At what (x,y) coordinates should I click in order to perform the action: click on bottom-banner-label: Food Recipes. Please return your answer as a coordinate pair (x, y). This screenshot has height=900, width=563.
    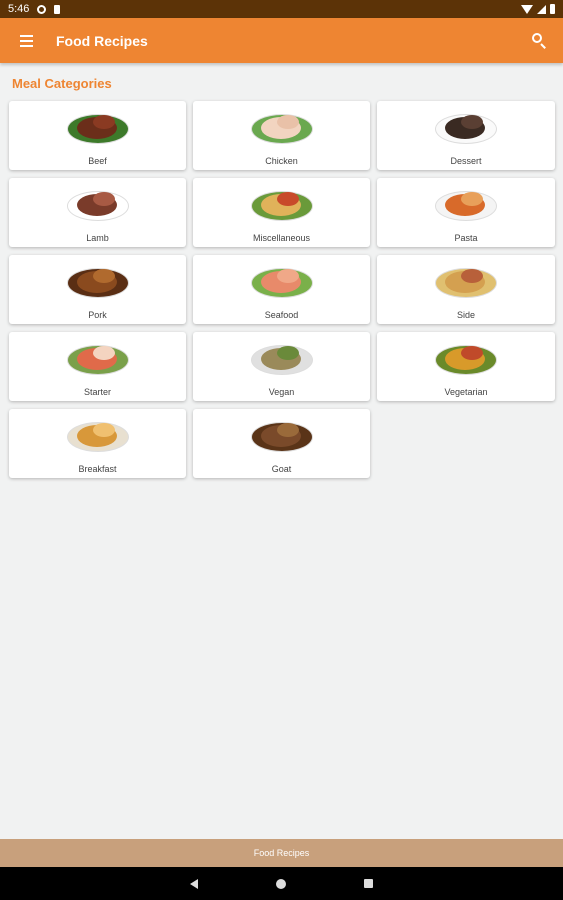
    Looking at the image, I should click on (281, 853).